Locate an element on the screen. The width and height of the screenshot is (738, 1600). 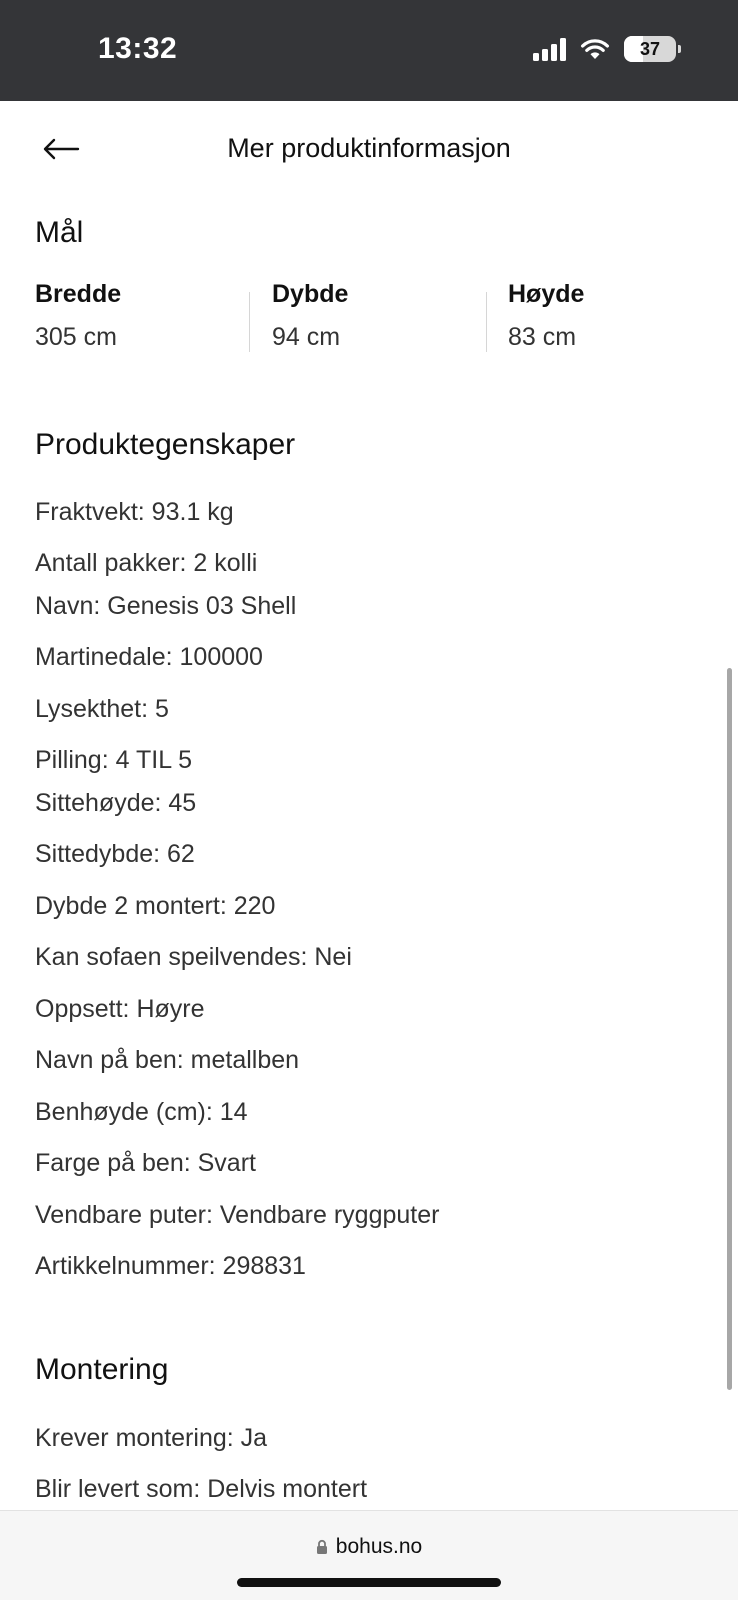
page-header: Mer produktinformasjon is located at coordinates (369, 149).